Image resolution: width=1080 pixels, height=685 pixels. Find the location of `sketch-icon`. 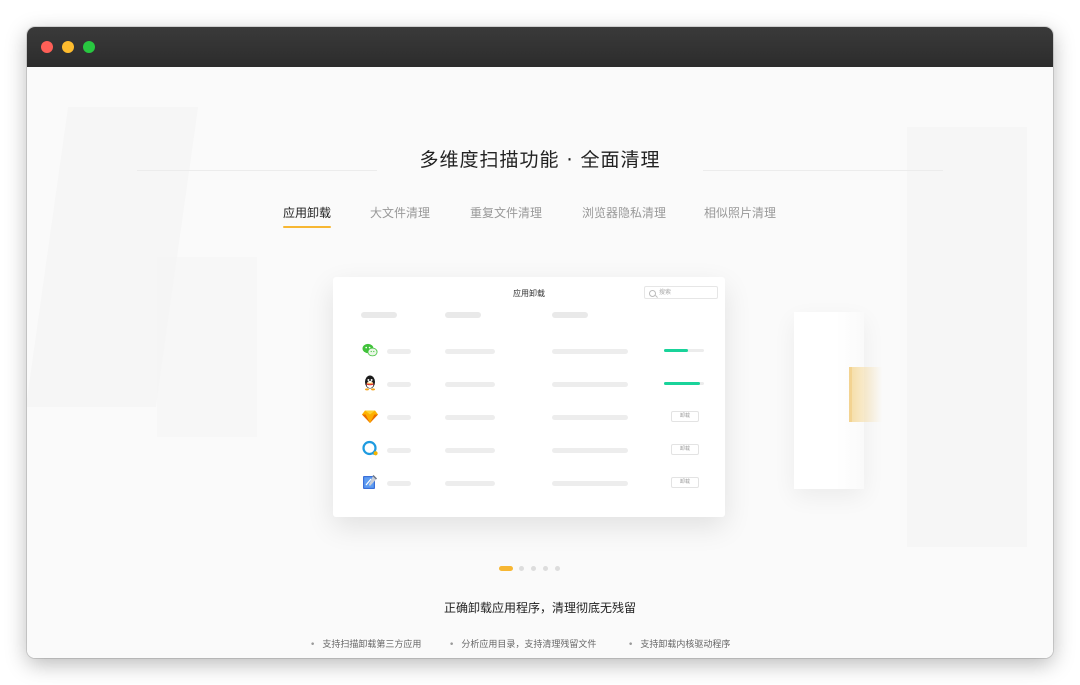

sketch-icon is located at coordinates (370, 416).